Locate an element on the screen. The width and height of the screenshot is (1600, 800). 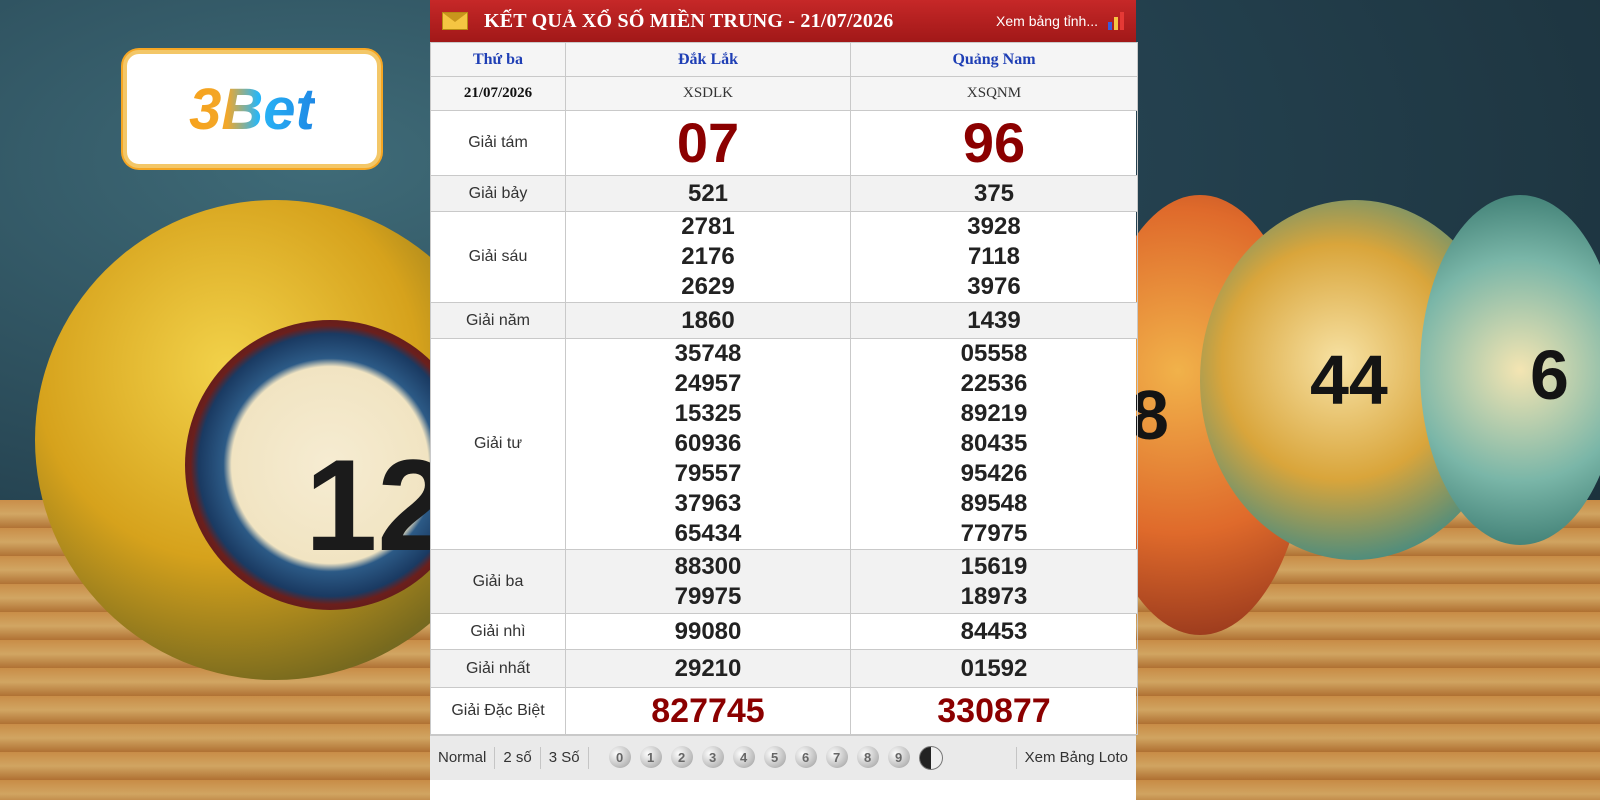
prize-value: 79557 is located at coordinates (708, 473).